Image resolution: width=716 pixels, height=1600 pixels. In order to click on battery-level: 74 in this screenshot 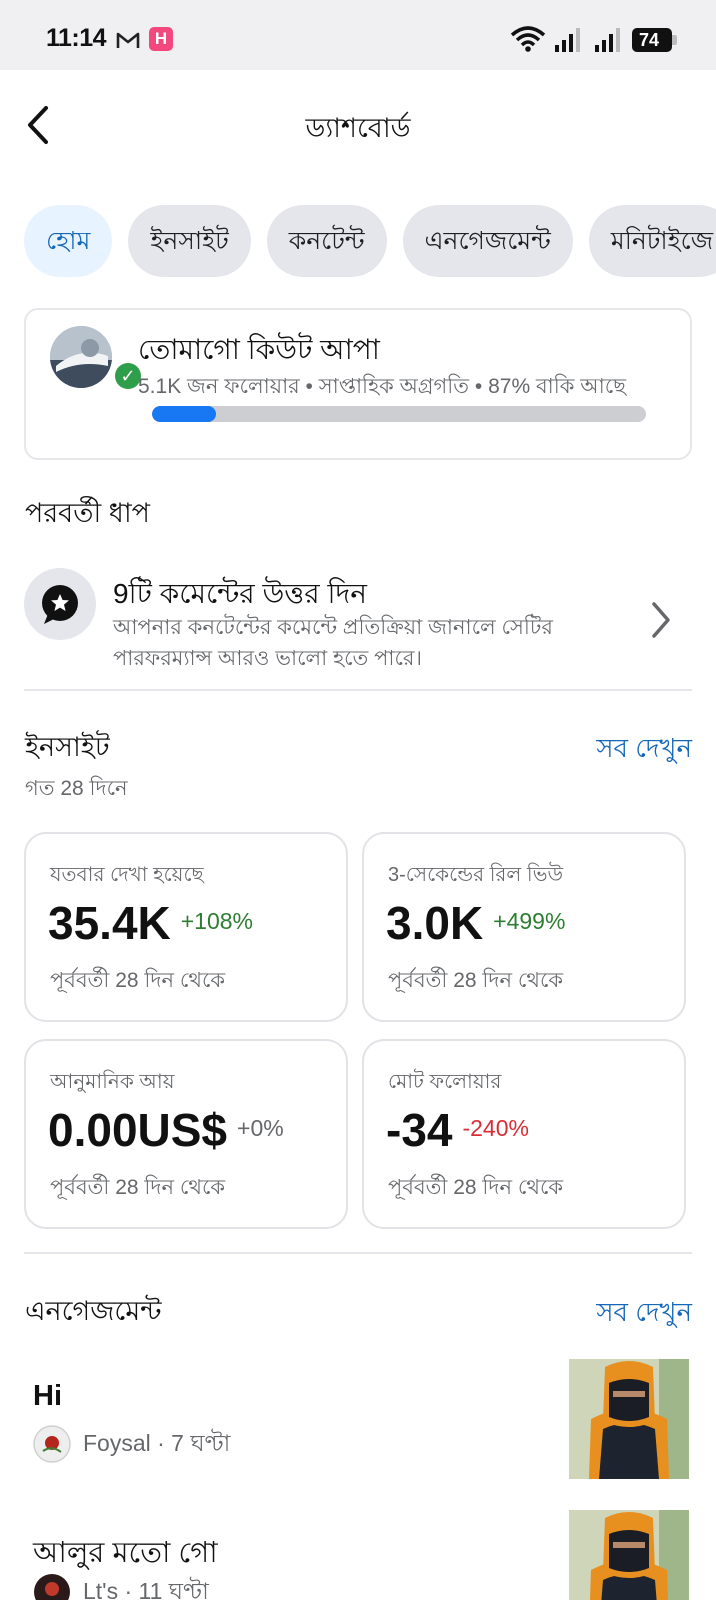, I will do `click(652, 40)`.